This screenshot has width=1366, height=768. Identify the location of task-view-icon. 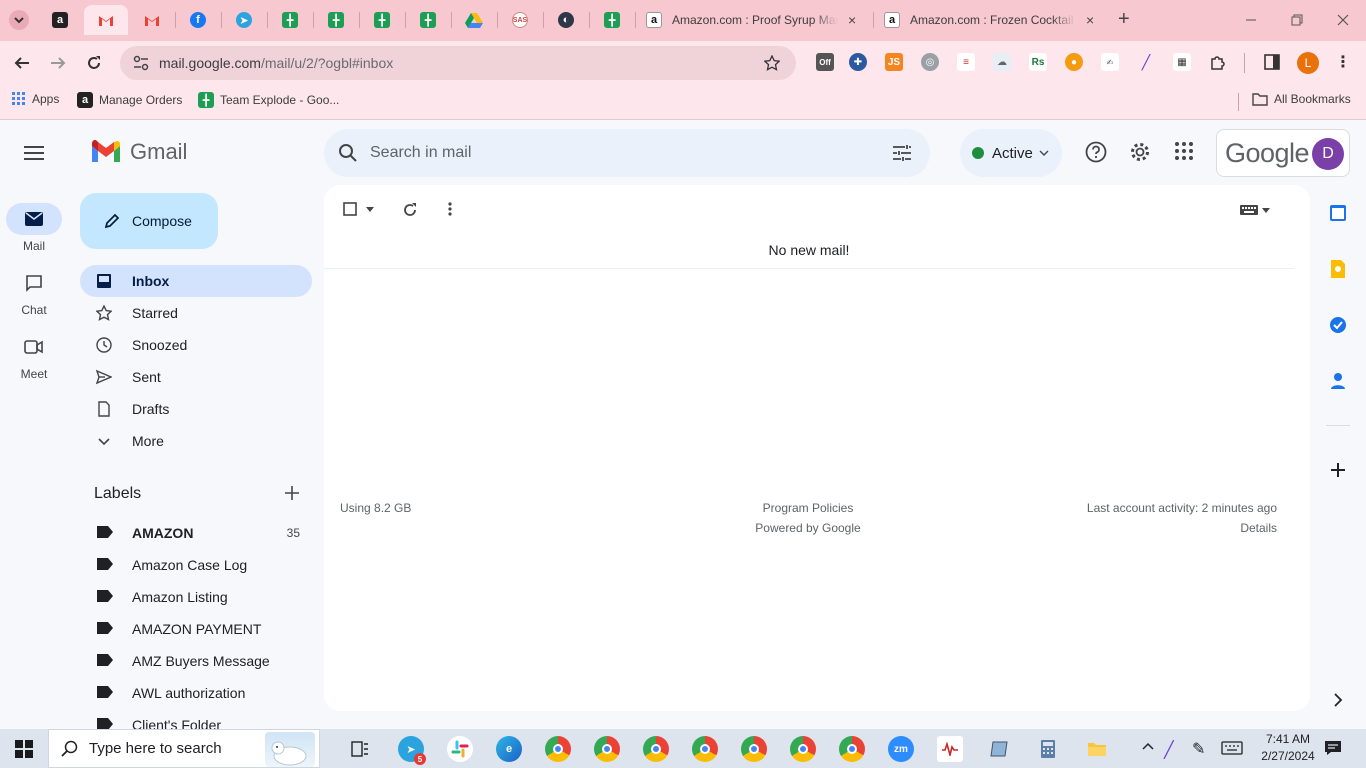
(360, 749).